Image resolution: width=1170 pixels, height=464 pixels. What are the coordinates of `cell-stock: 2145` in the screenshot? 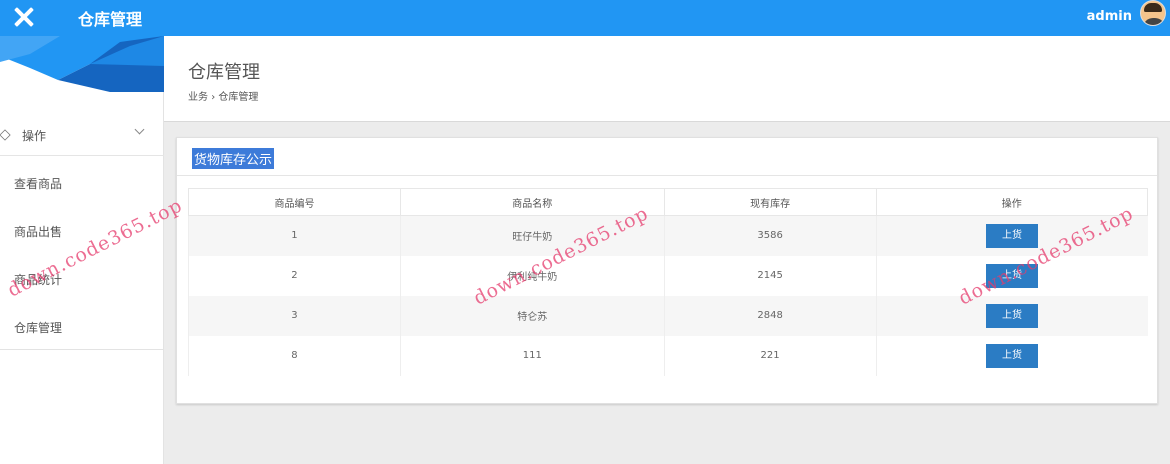 It's located at (770, 275).